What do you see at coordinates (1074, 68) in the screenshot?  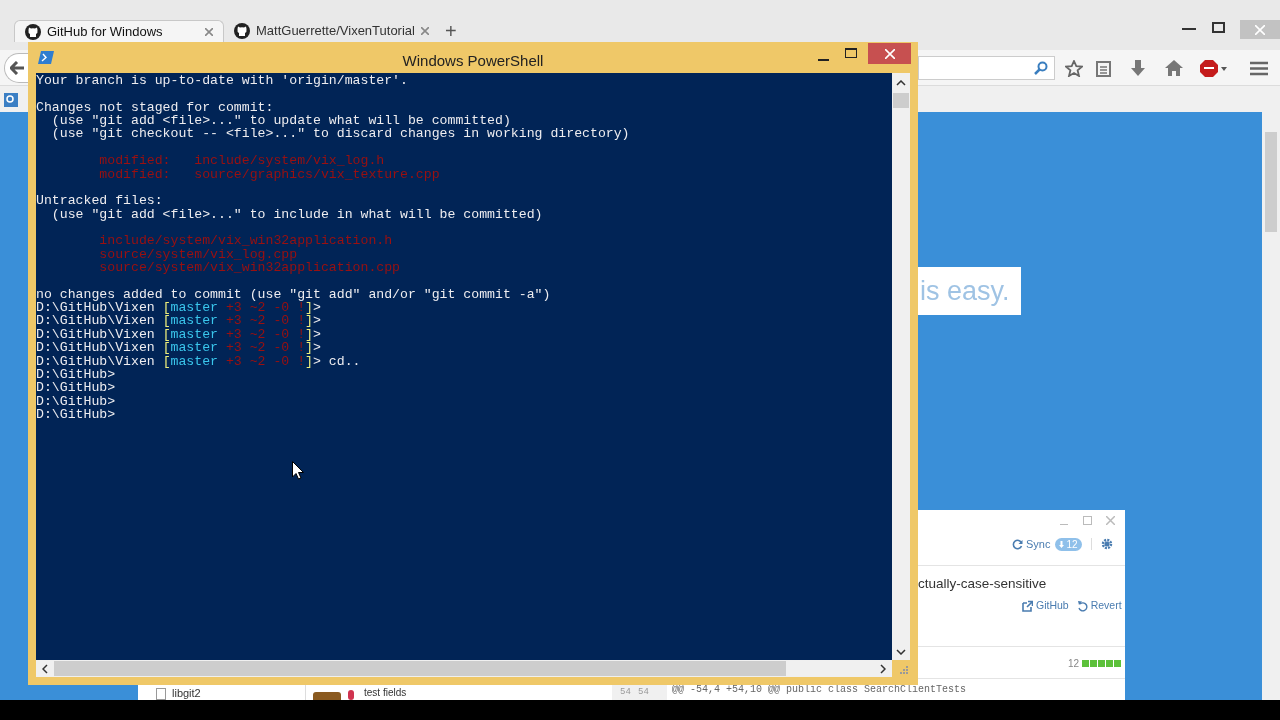 I see `star-icon` at bounding box center [1074, 68].